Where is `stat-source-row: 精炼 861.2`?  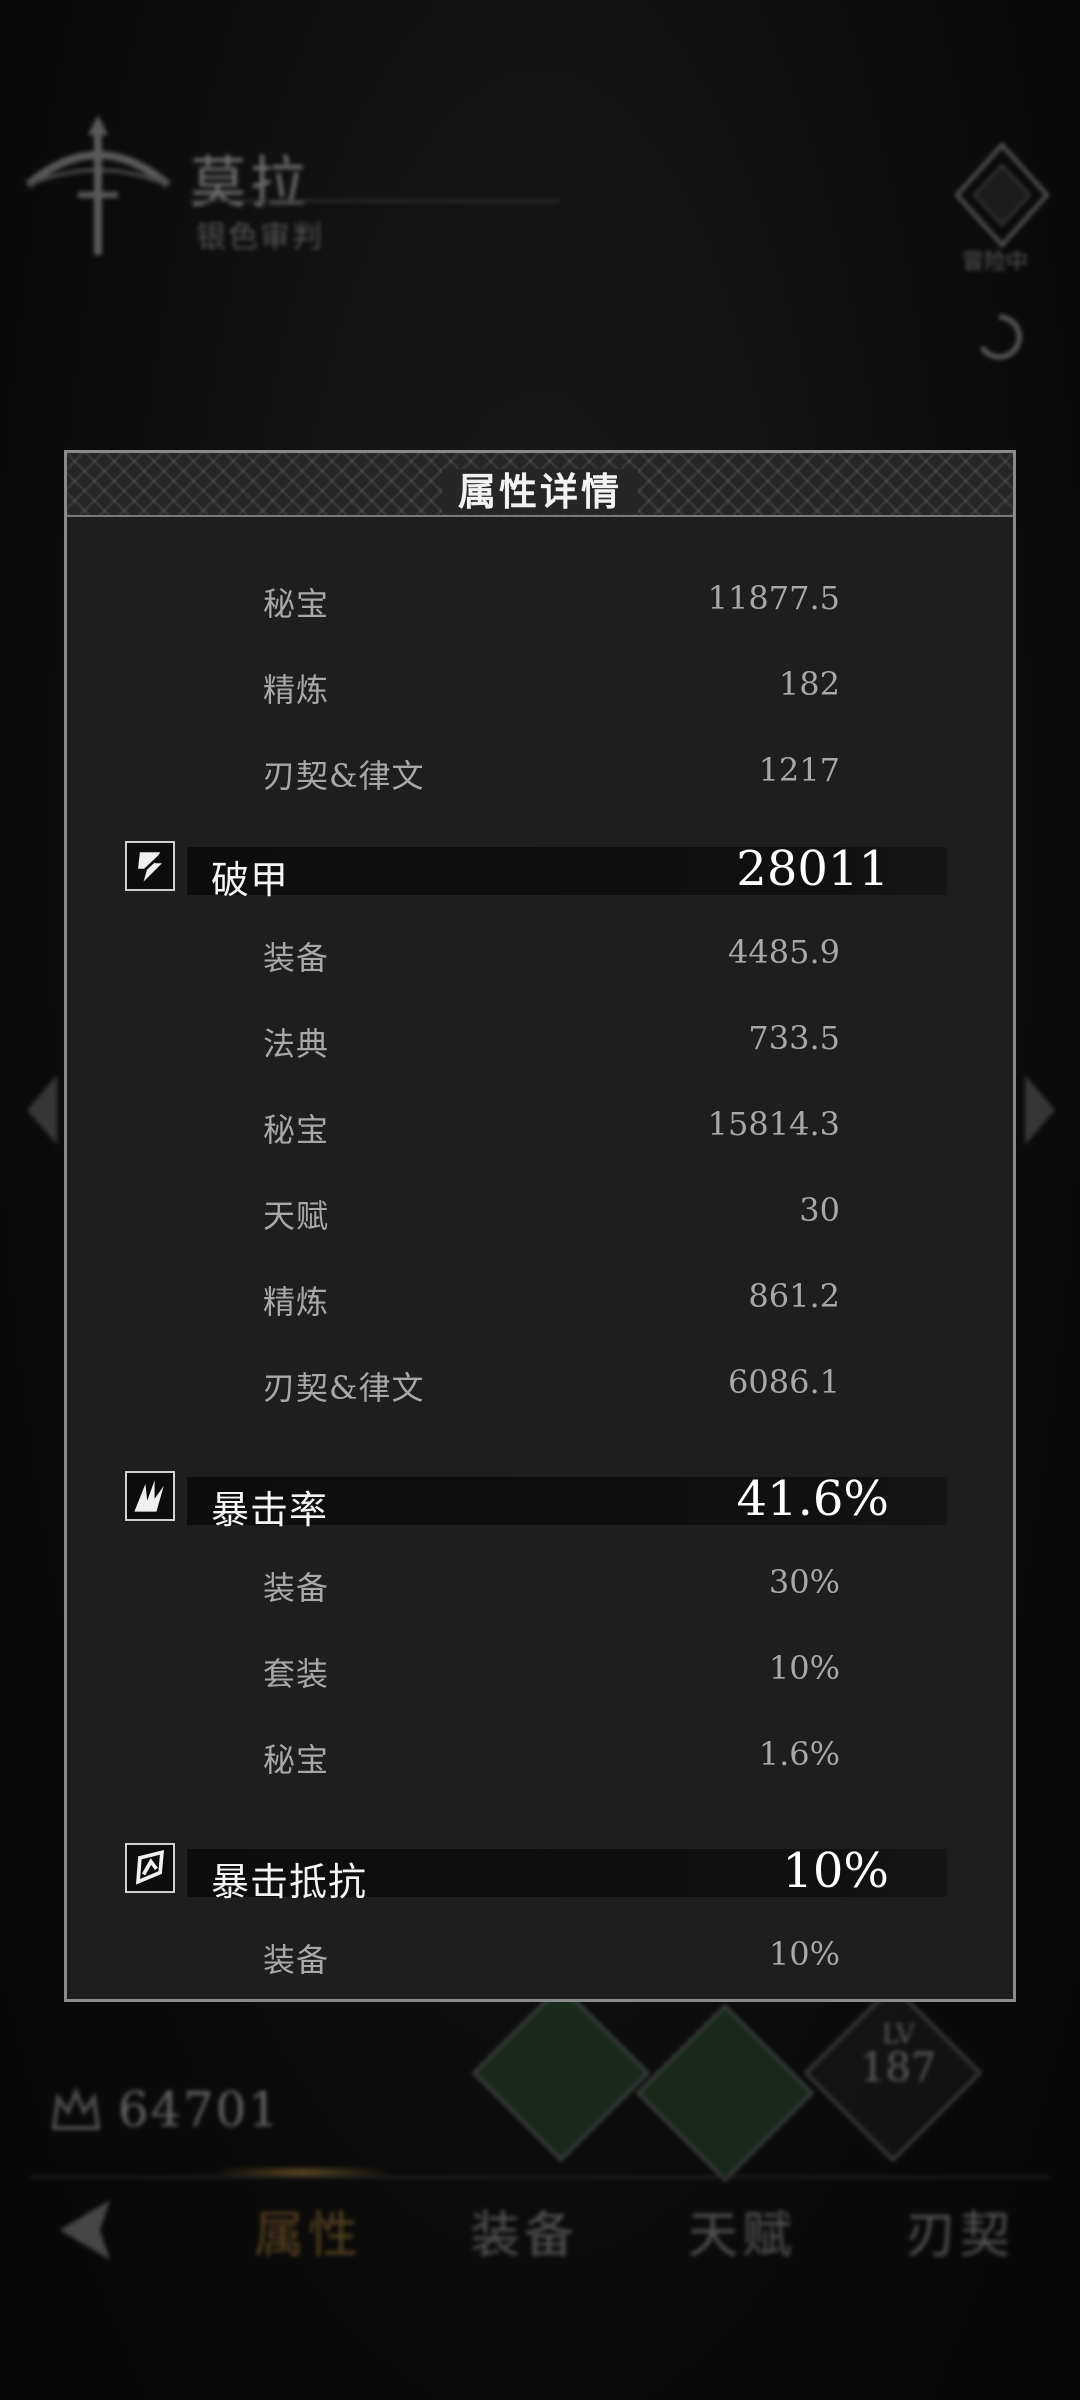 stat-source-row: 精炼 861.2 is located at coordinates (540, 1299).